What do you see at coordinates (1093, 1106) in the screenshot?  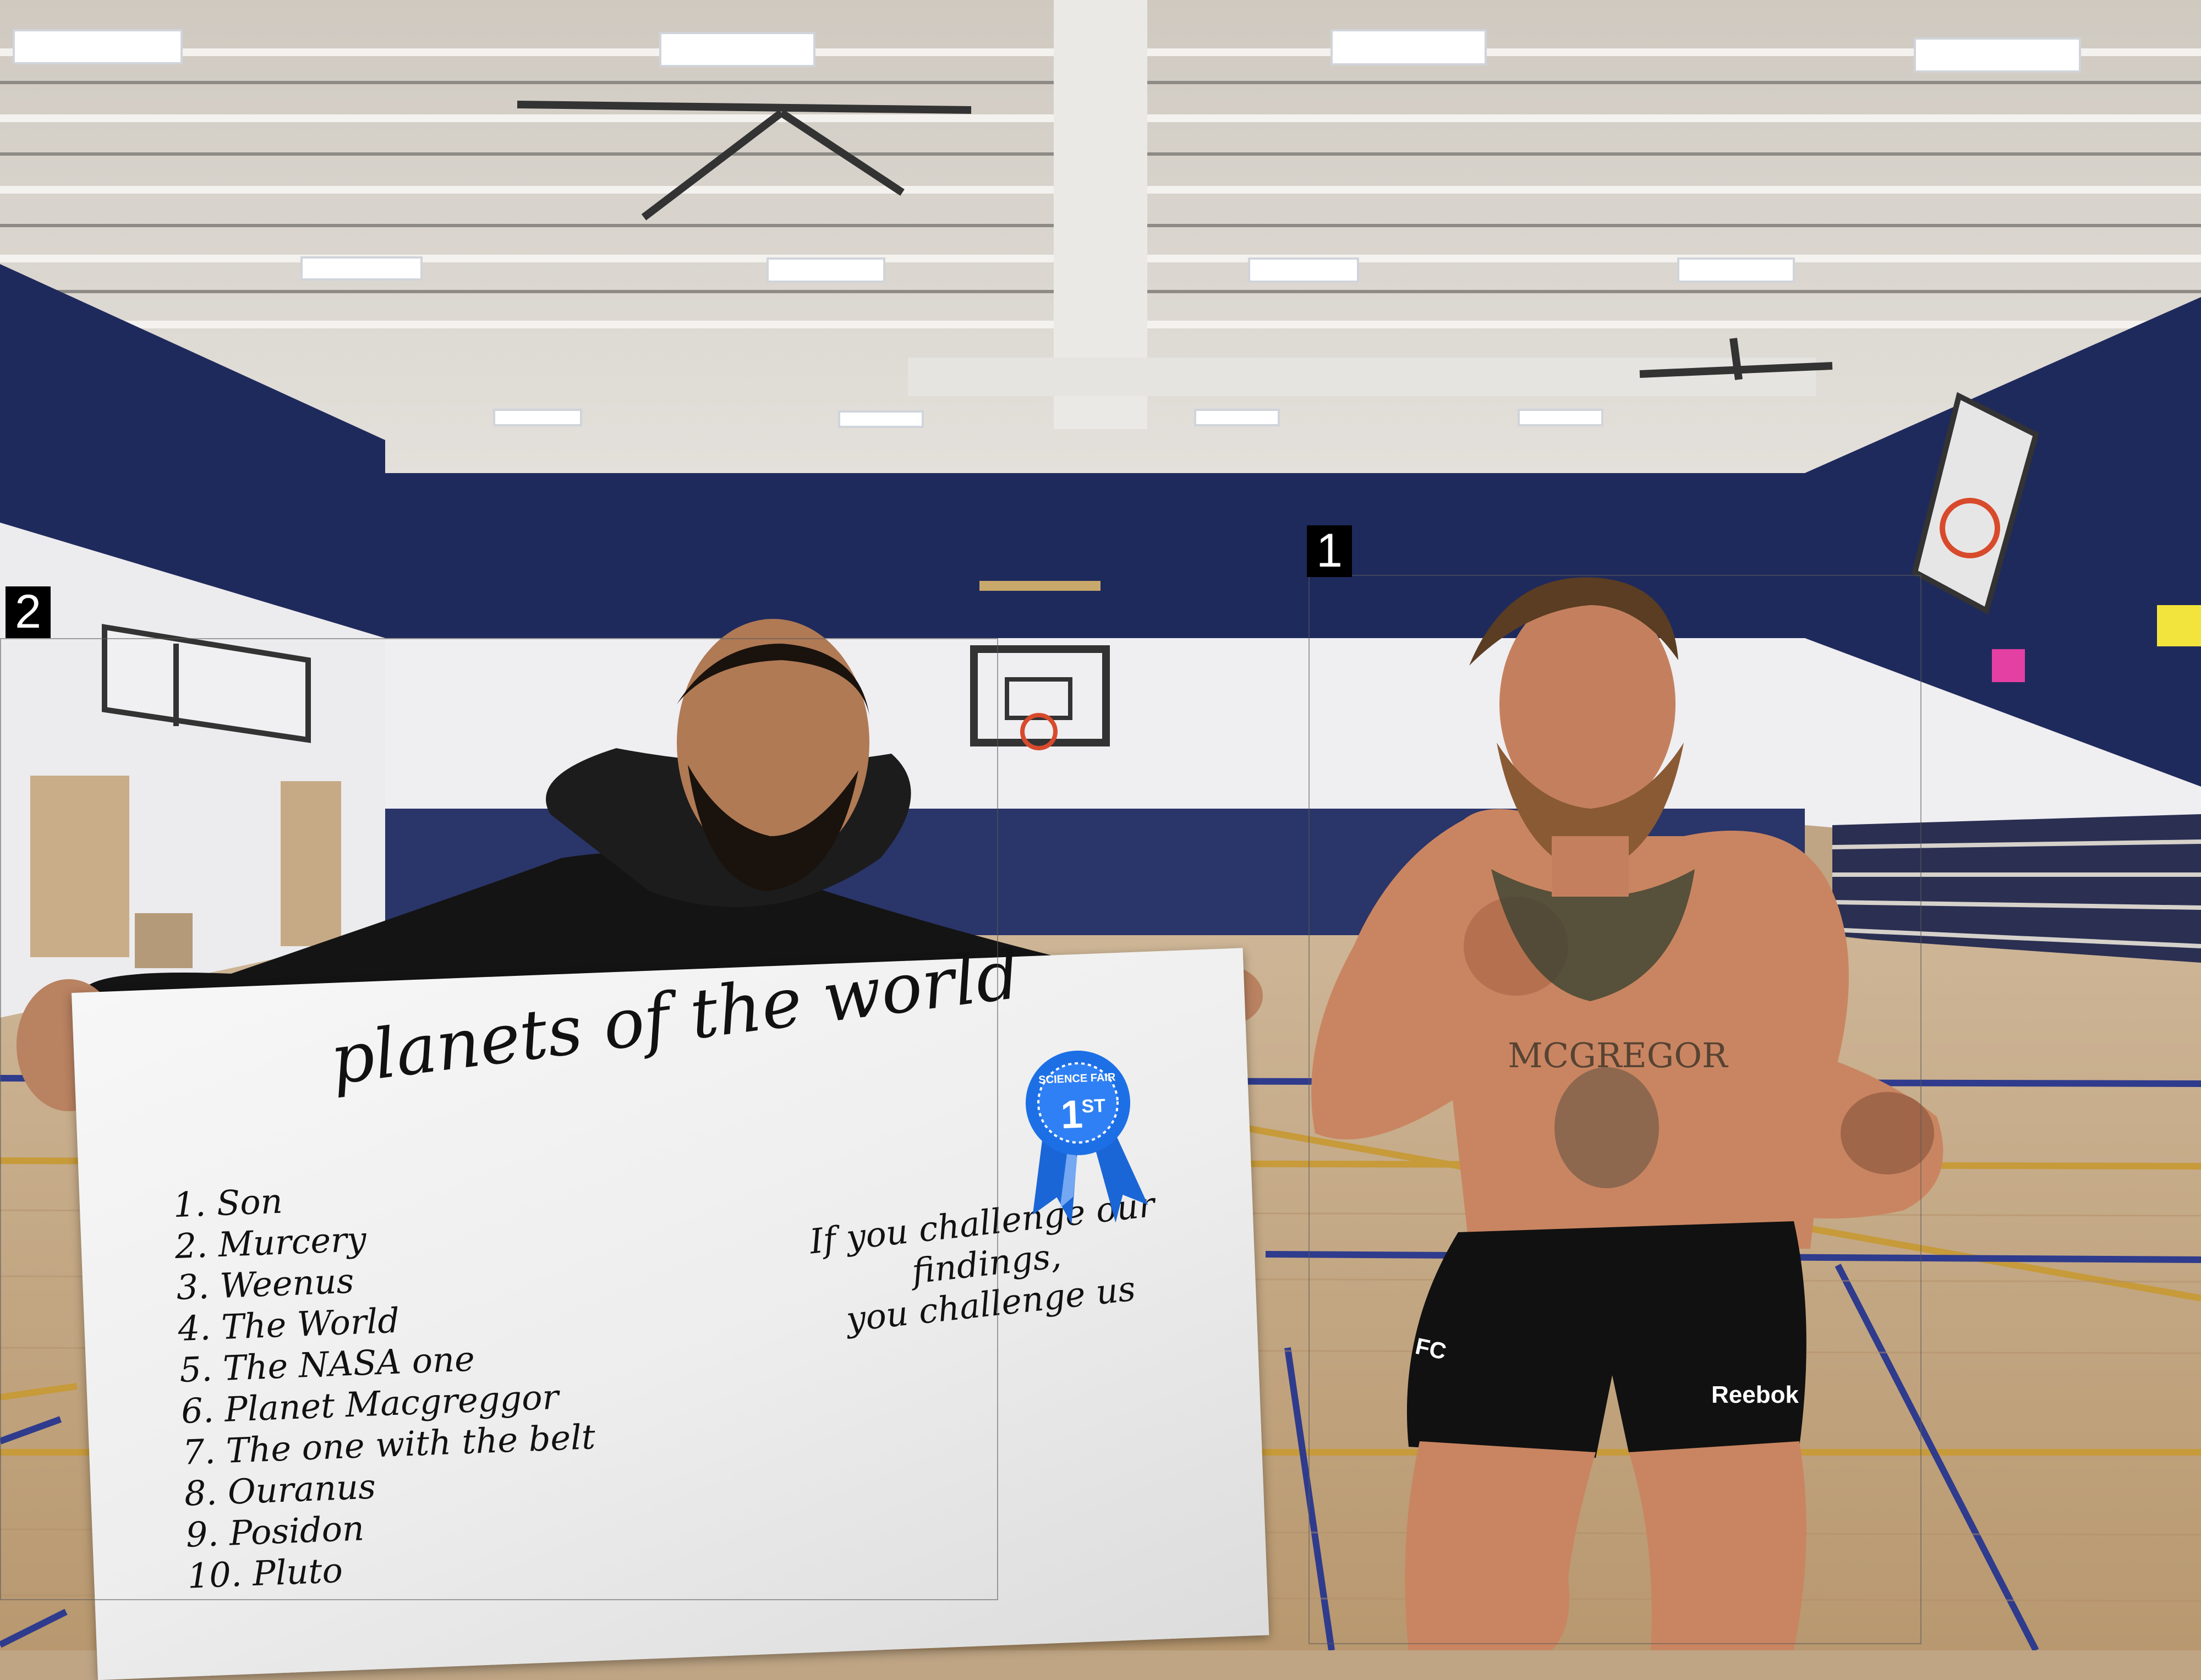 I see `ribbon-suffix: ST` at bounding box center [1093, 1106].